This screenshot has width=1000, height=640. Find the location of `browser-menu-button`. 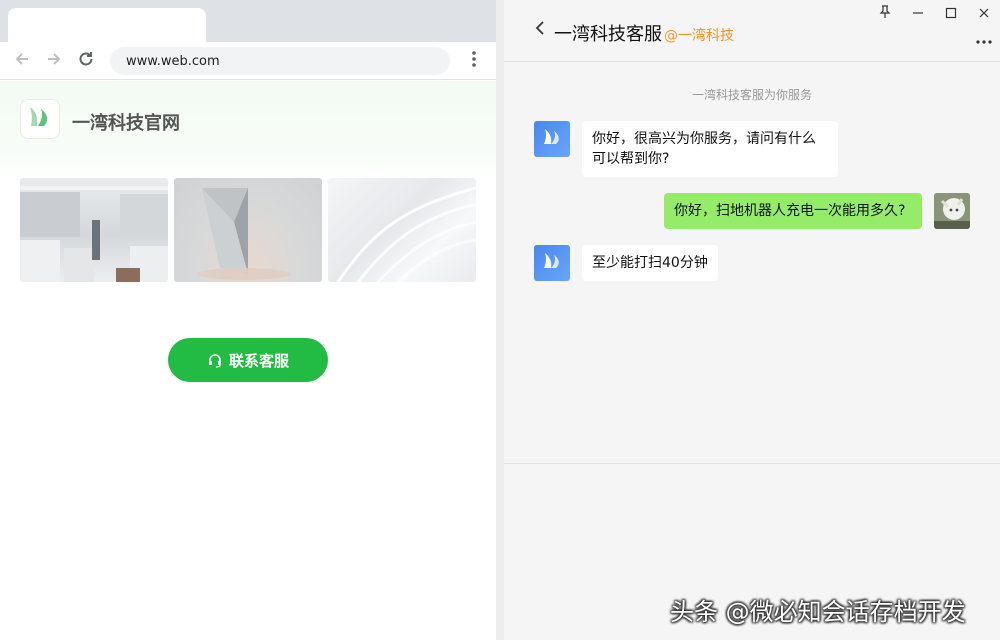

browser-menu-button is located at coordinates (474, 61).